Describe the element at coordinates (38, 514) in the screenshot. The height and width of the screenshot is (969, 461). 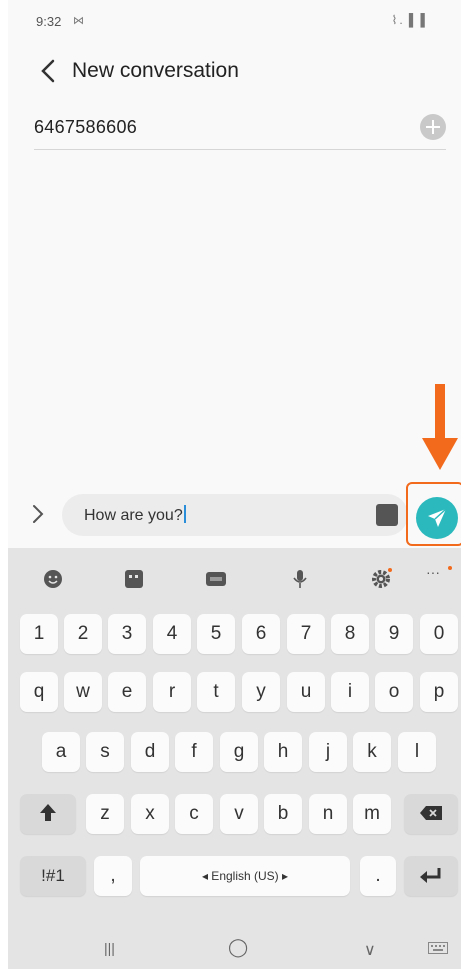
I see `expand-options-icon` at that location.